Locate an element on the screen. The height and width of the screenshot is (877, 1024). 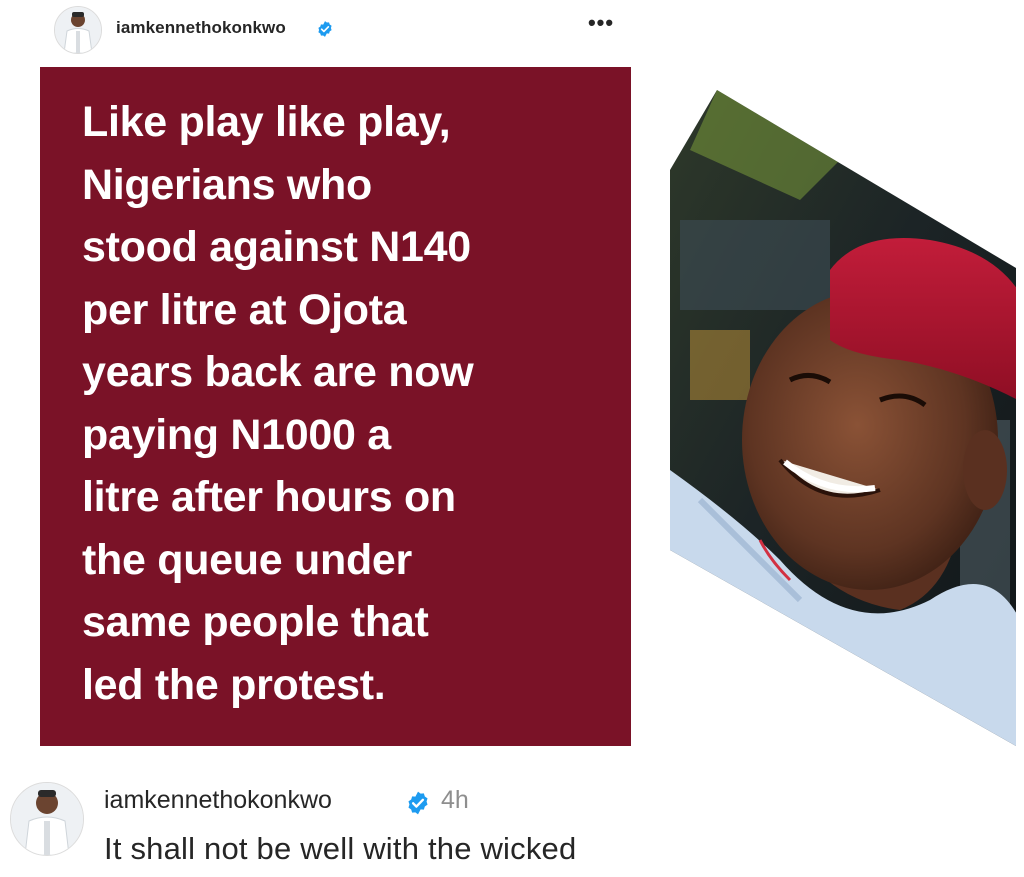
avatar is located at coordinates (78, 30).